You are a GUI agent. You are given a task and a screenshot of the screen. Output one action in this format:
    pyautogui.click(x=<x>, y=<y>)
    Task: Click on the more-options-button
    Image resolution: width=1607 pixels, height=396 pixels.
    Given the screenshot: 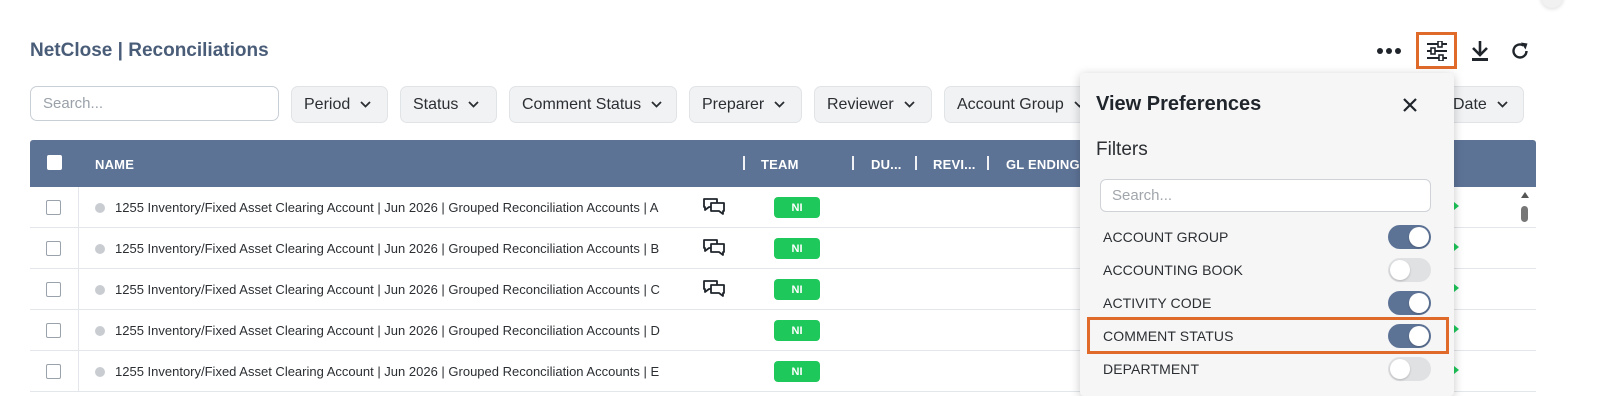 What is the action you would take?
    pyautogui.click(x=1389, y=51)
    